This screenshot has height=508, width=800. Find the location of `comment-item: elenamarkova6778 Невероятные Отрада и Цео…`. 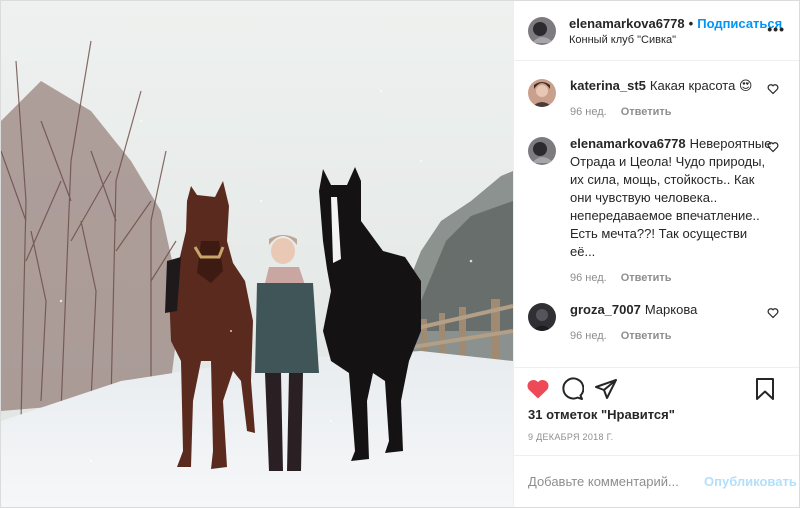

comment-item: elenamarkova6778 Невероятные Отрада и Цео… is located at coordinates (656, 211).